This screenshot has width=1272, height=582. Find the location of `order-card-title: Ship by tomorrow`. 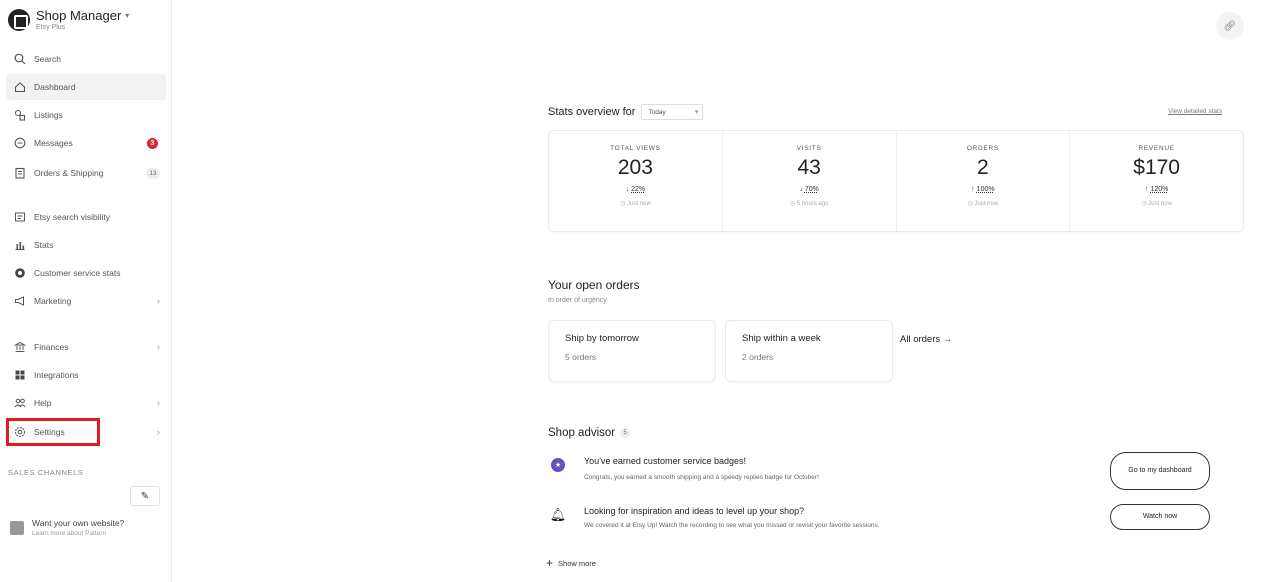

order-card-title: Ship by tomorrow is located at coordinates (602, 338).